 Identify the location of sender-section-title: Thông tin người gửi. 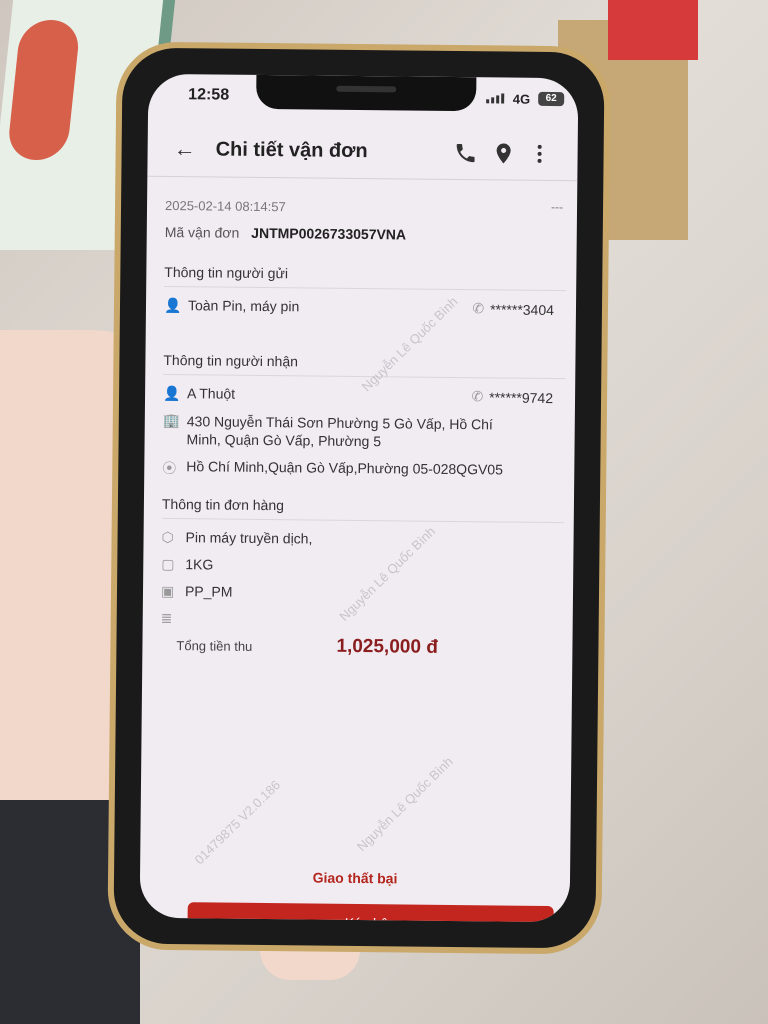
(365, 277).